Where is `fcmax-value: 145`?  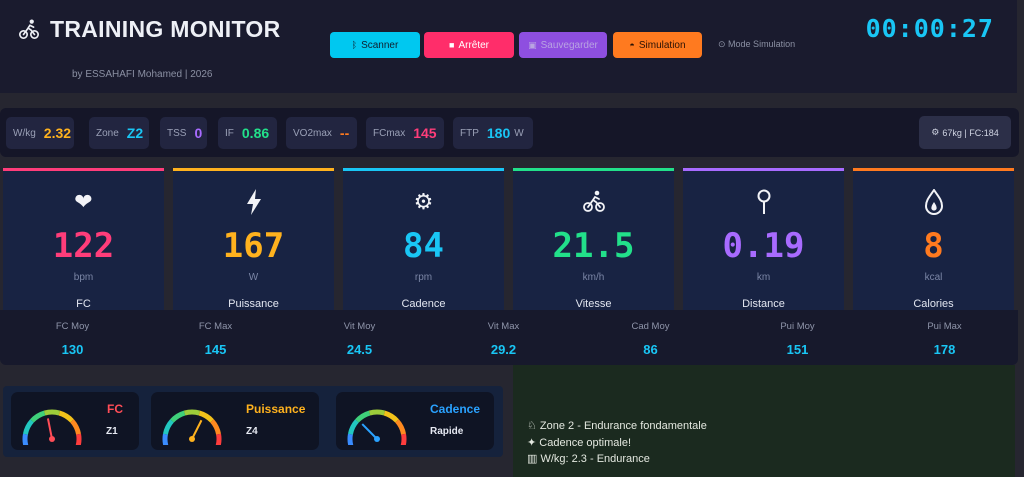
fcmax-value: 145 is located at coordinates (425, 133).